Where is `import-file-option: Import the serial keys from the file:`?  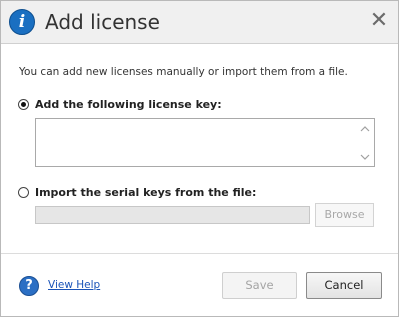 import-file-option: Import the serial keys from the file: is located at coordinates (137, 192).